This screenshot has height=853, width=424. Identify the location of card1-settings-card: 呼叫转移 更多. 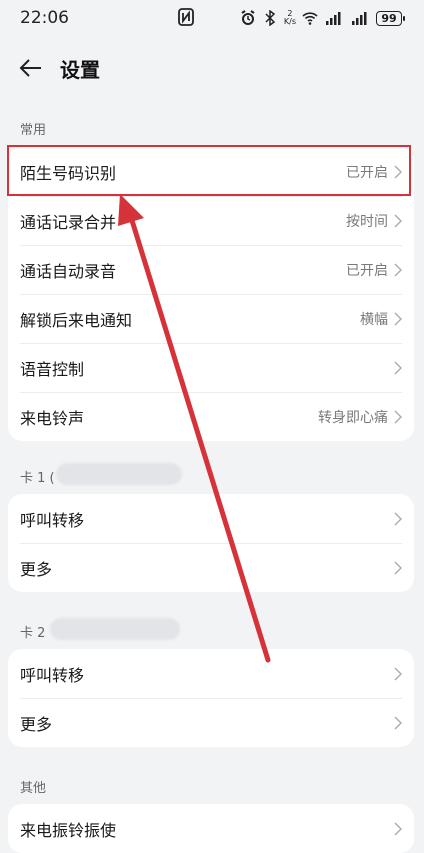
(211, 543).